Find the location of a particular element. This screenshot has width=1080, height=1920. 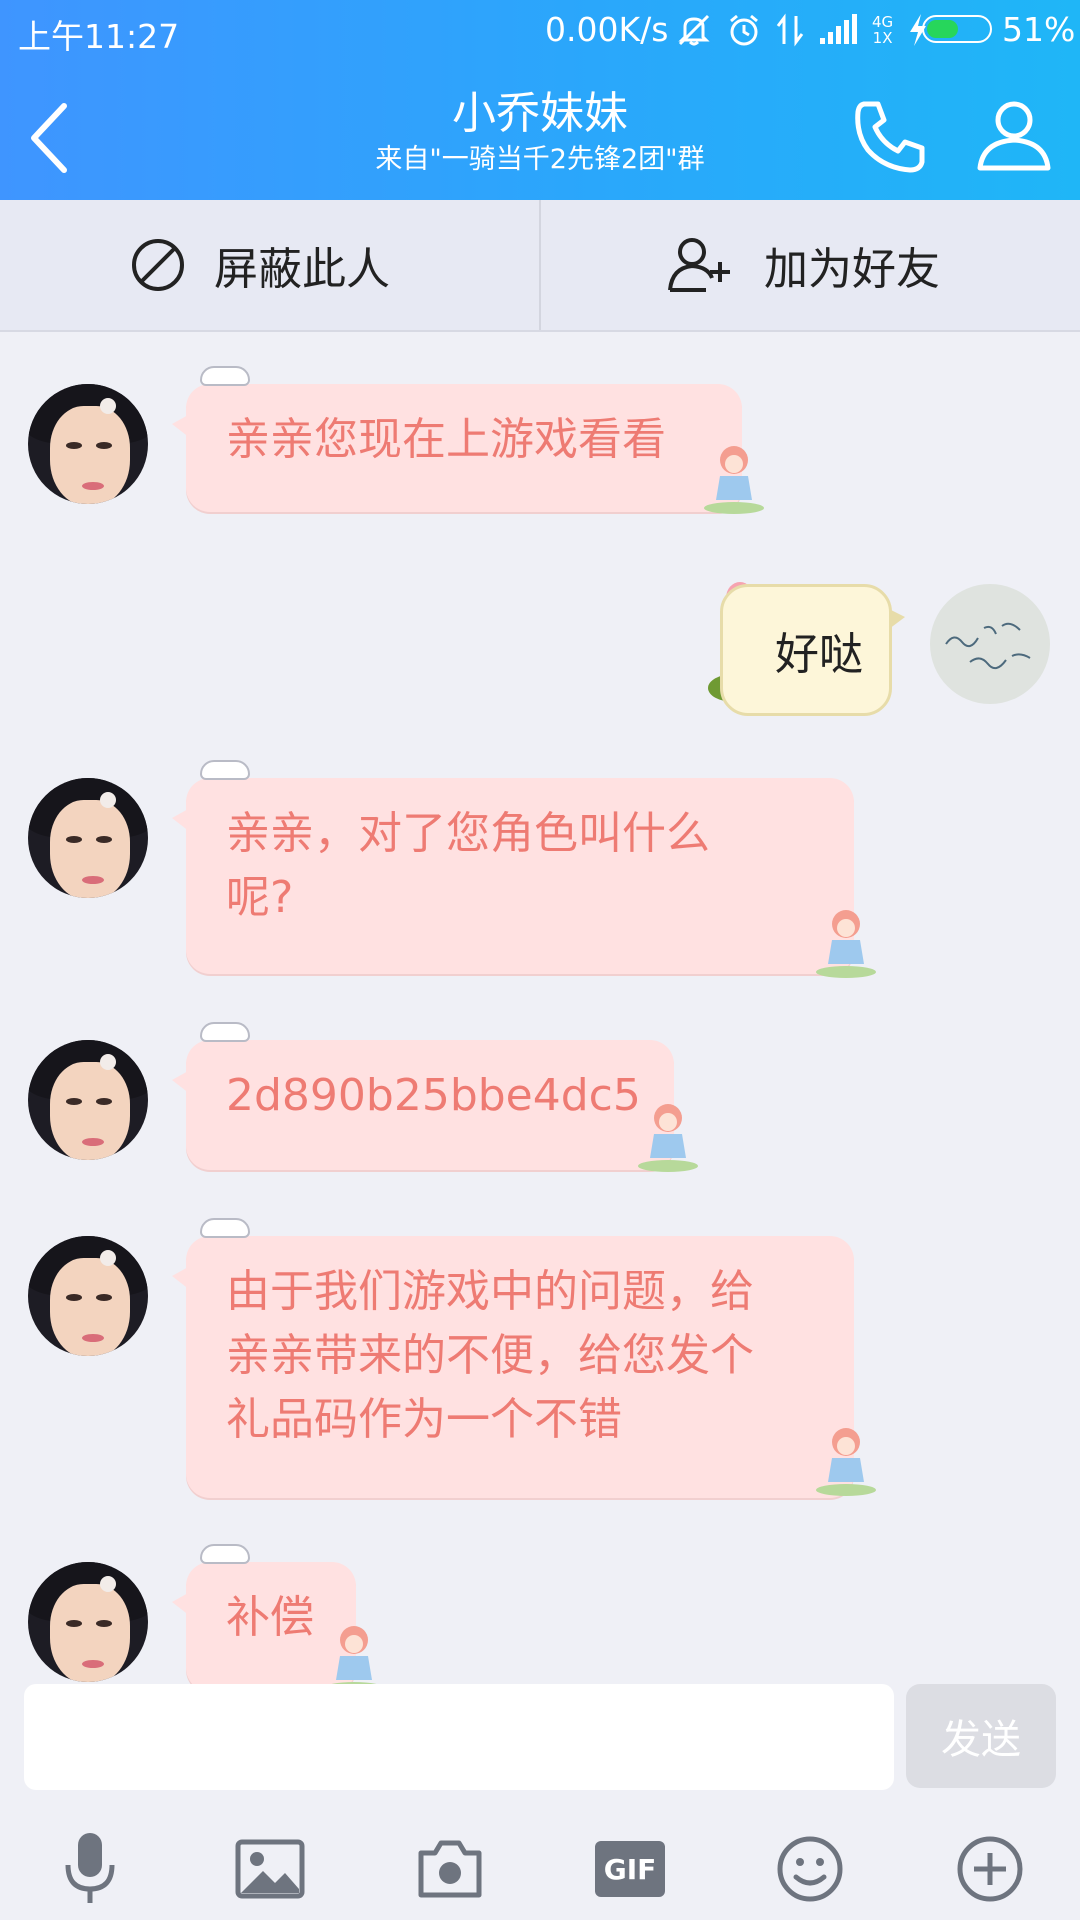

network-type-top: 4G is located at coordinates (883, 22).